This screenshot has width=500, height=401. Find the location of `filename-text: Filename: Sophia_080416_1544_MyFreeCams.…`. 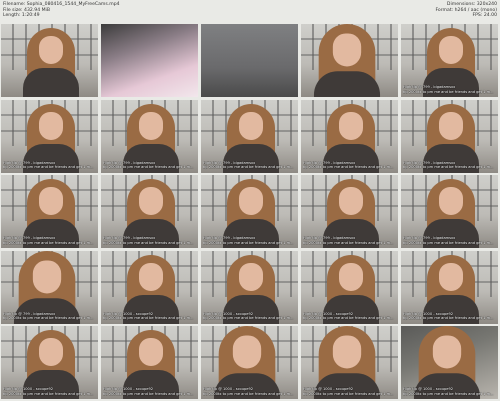

filename-text: Filename: Sophia_080416_1544_MyFreeCams.… is located at coordinates (61, 4).